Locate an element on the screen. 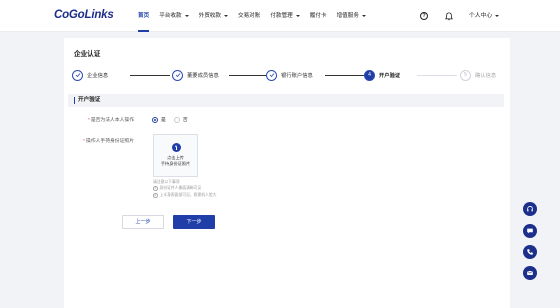 This screenshot has width=560, height=308. nav-item-label: 增值服务 is located at coordinates (347, 15).